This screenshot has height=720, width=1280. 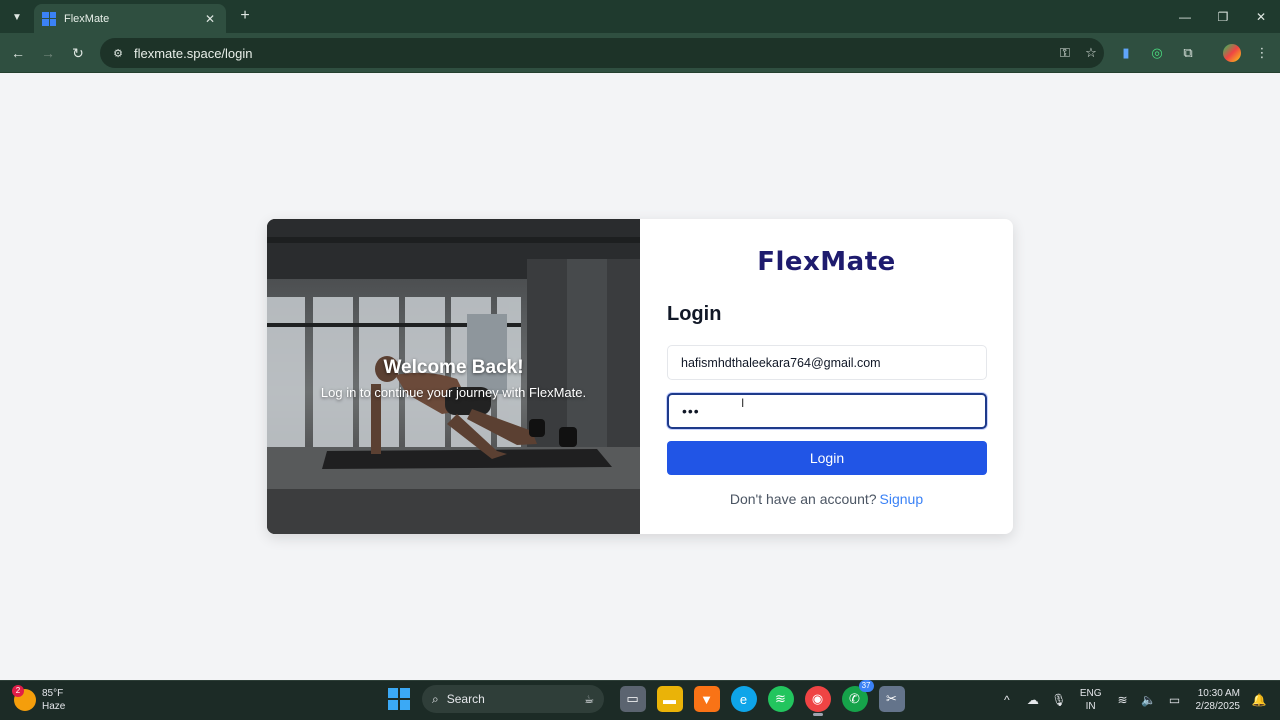 I want to click on puzzle-icon: ⧉, so click(x=1188, y=53).